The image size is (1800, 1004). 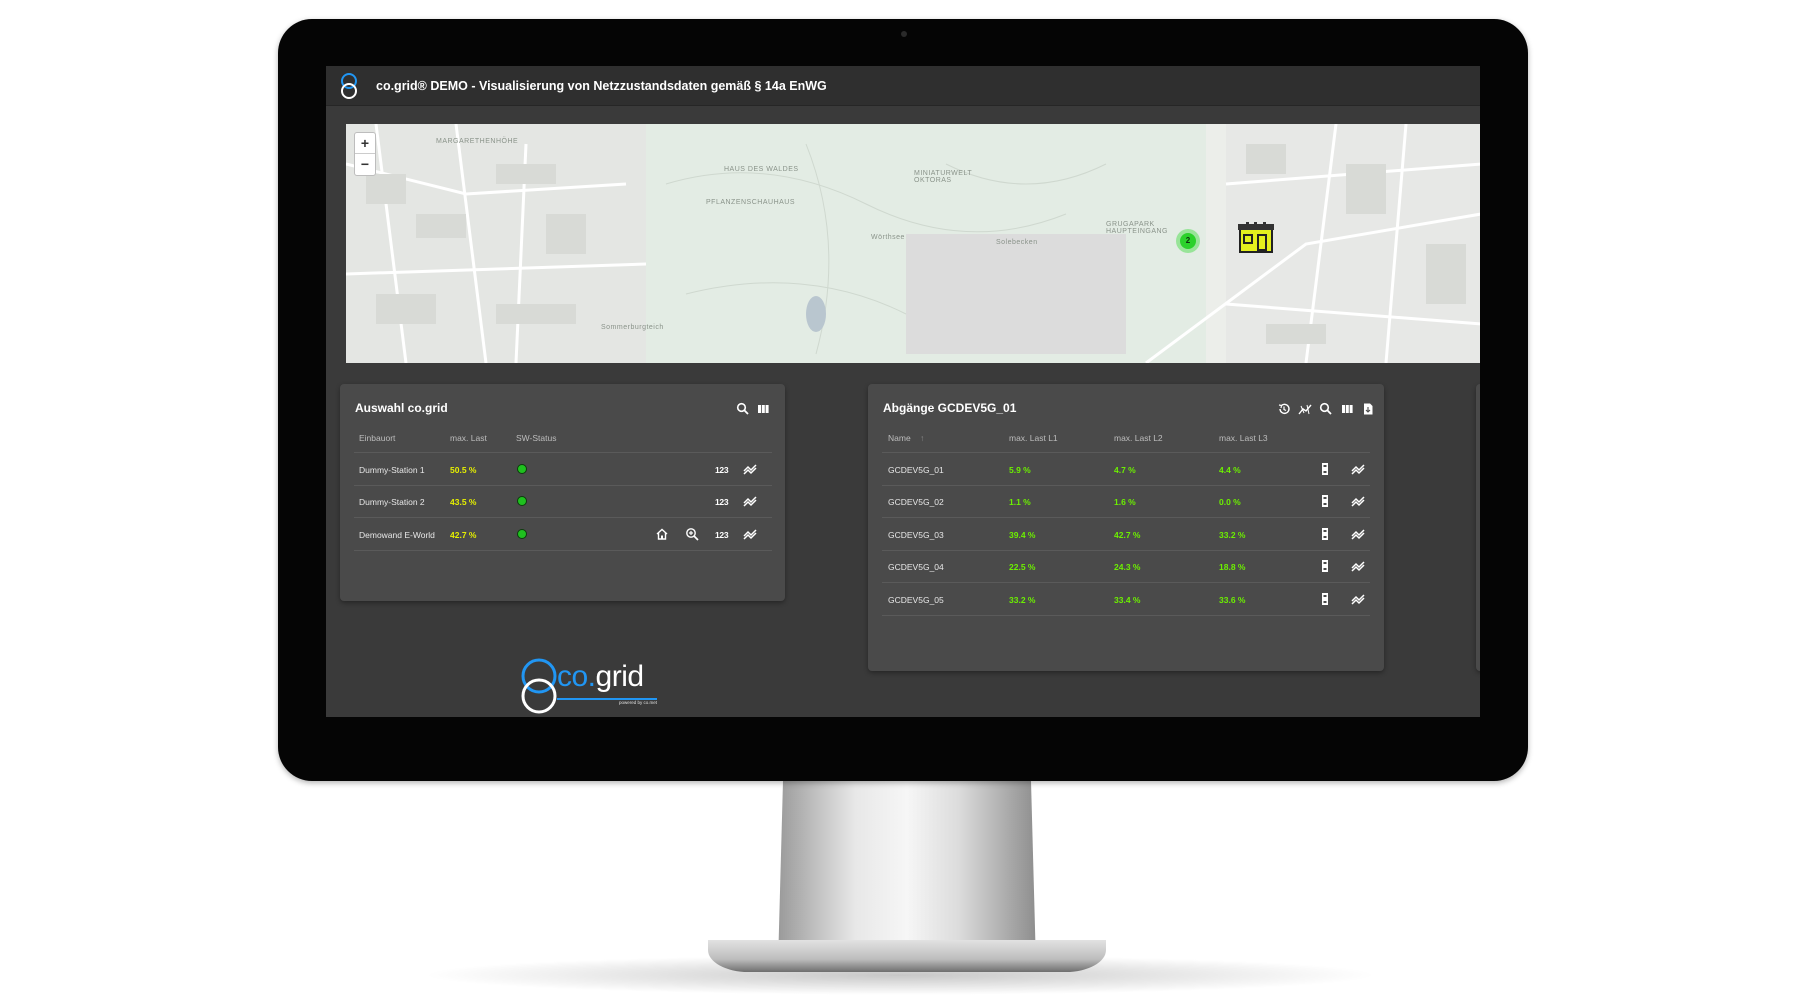 I want to click on map-label: MINIATURWELT OKTORAS, so click(x=943, y=177).